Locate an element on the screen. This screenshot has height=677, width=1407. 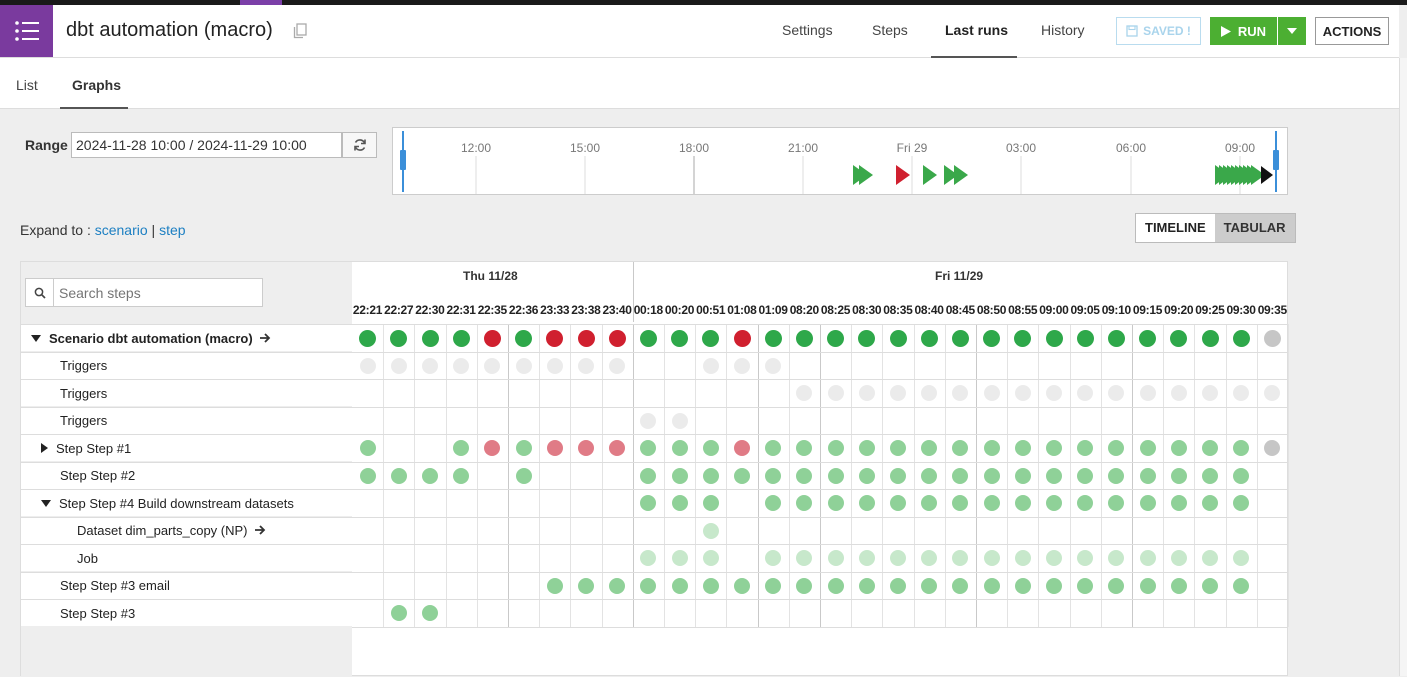
refresh-button is located at coordinates (359, 145).